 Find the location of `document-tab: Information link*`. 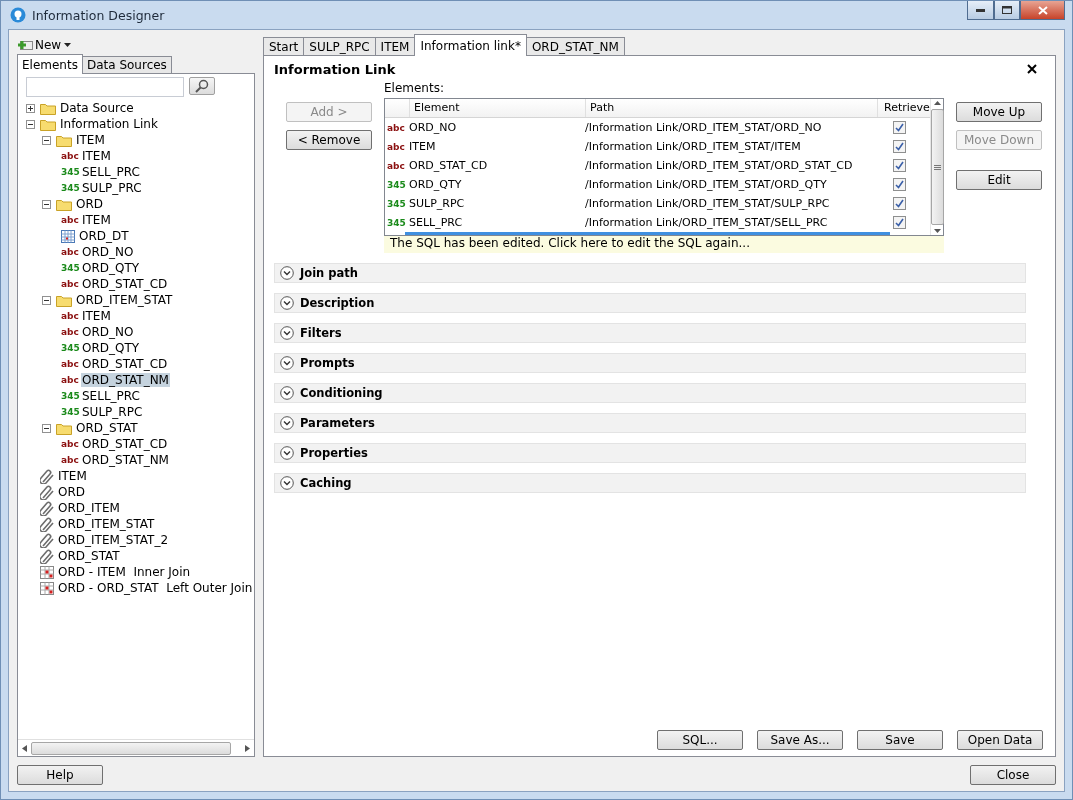

document-tab: Information link* is located at coordinates (470, 45).